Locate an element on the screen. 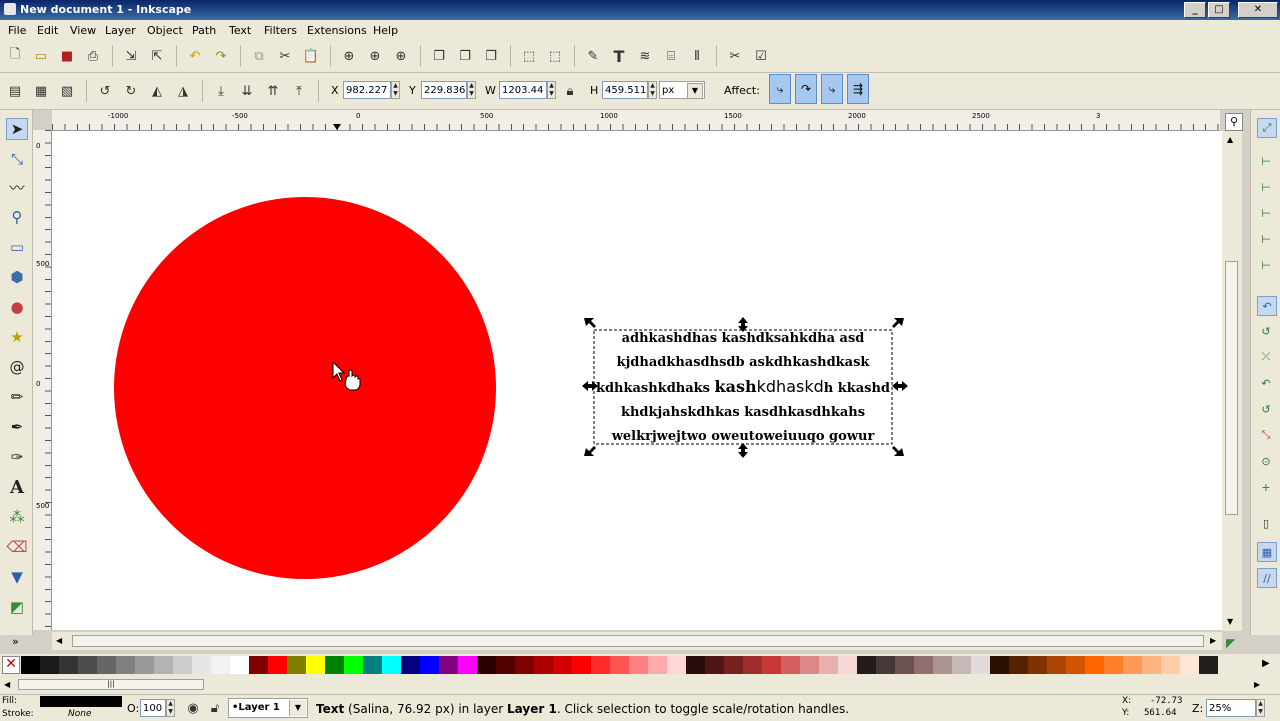 The width and height of the screenshot is (1280, 721). snap-cusp-icon: ↶ is located at coordinates (1266, 383).